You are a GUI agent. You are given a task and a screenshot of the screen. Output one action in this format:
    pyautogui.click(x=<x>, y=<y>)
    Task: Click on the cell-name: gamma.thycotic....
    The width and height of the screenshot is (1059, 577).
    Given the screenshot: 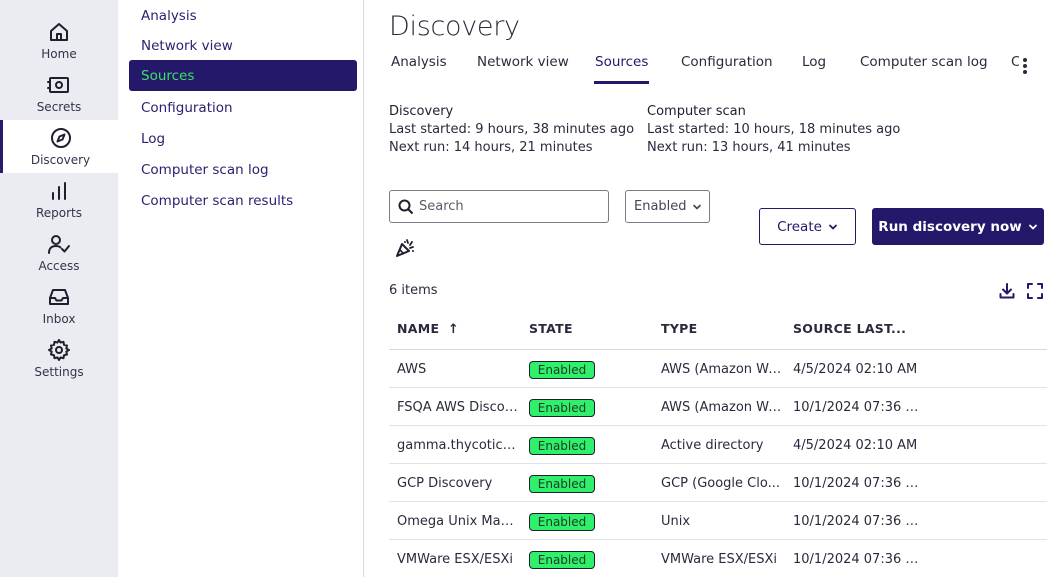 What is the action you would take?
    pyautogui.click(x=458, y=445)
    